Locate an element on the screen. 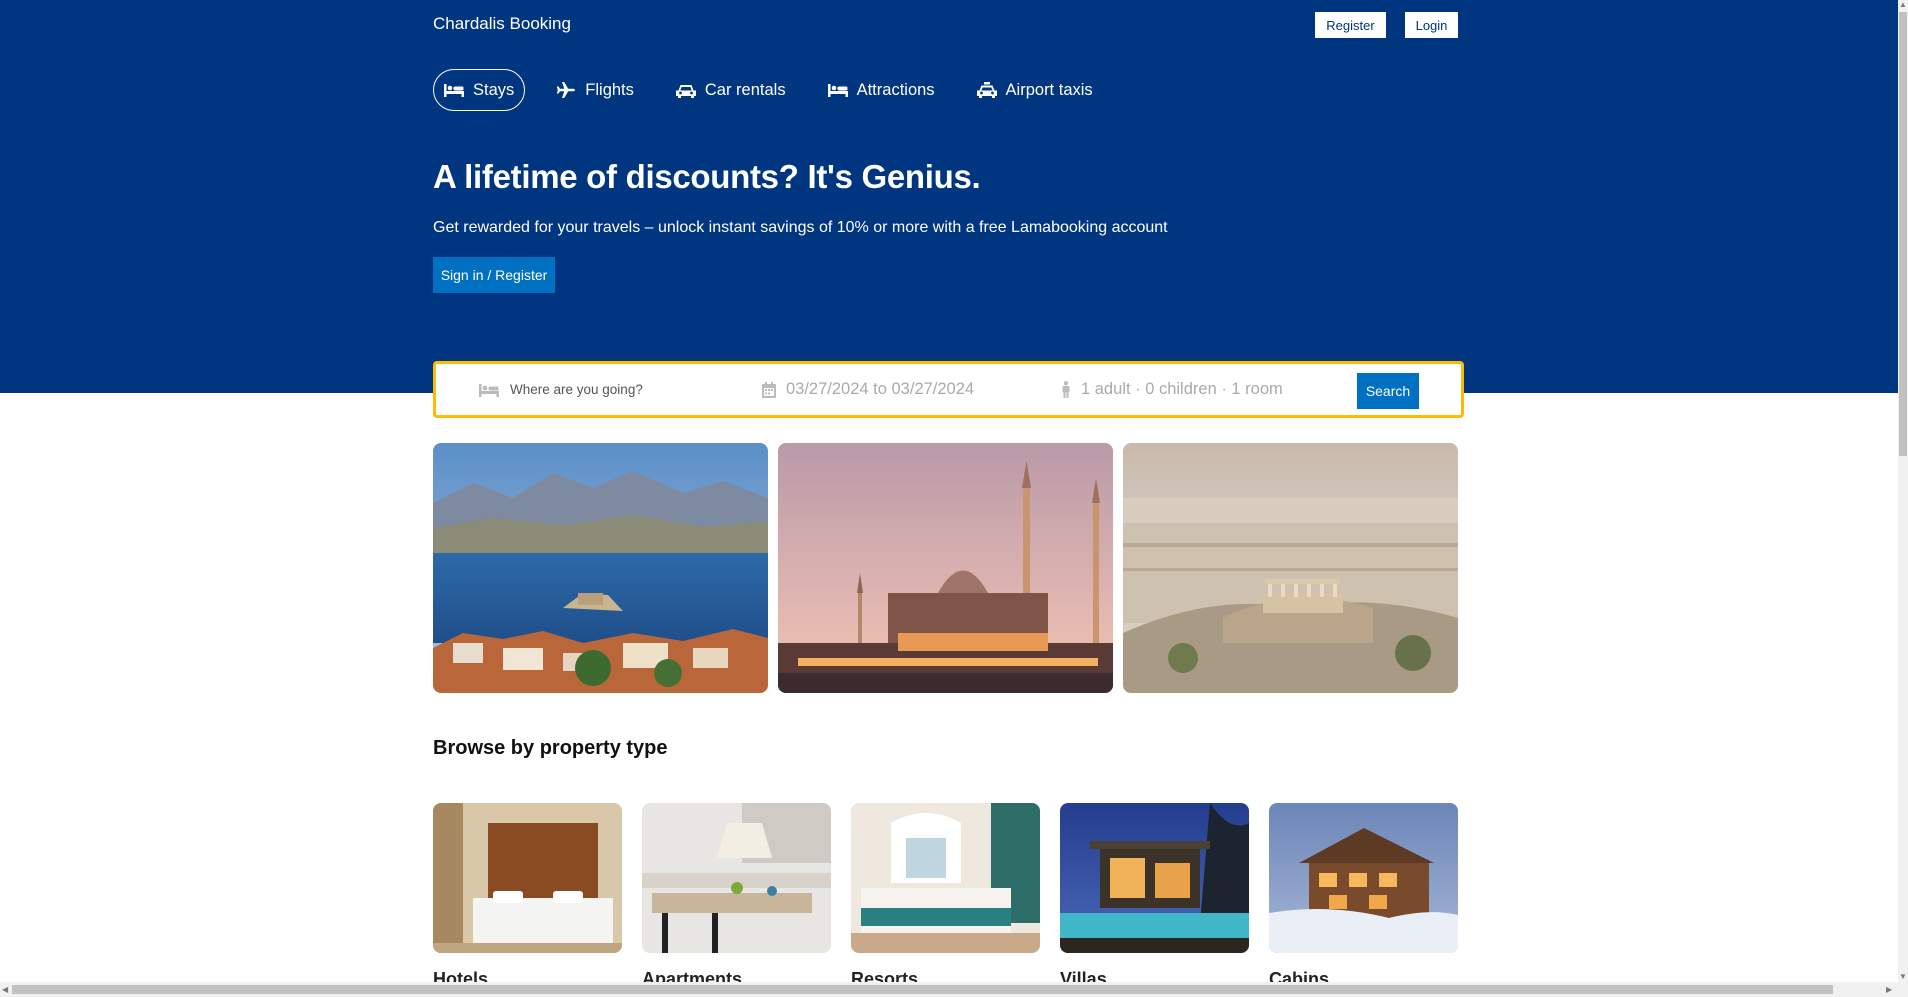  guests-field: 1 adult · 0 children · 1 room is located at coordinates (1172, 389).